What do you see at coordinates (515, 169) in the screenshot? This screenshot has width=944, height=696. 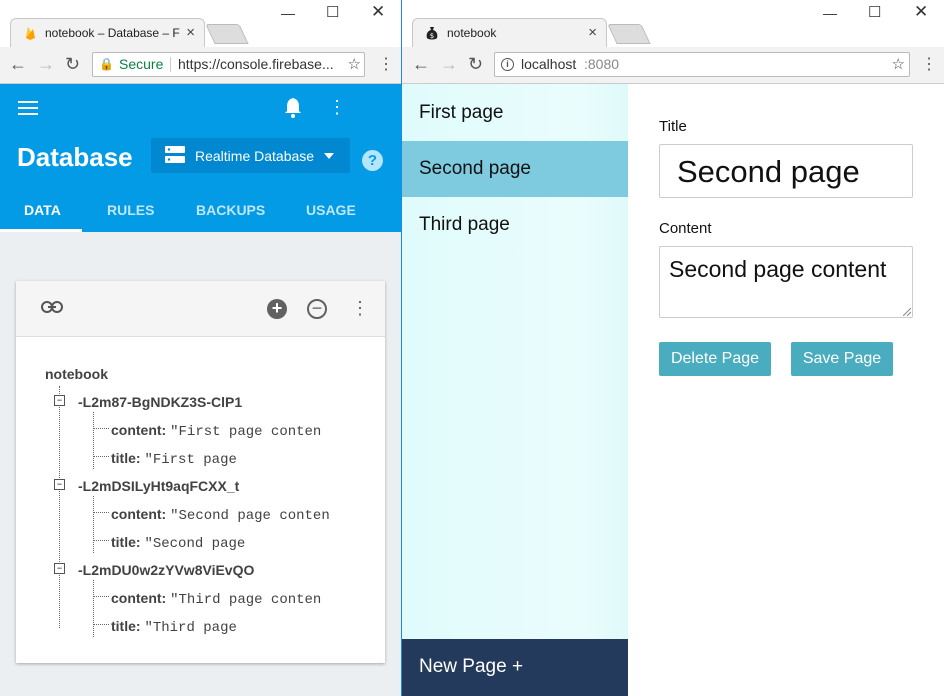 I see `sidebar-item-second-page: Second page` at bounding box center [515, 169].